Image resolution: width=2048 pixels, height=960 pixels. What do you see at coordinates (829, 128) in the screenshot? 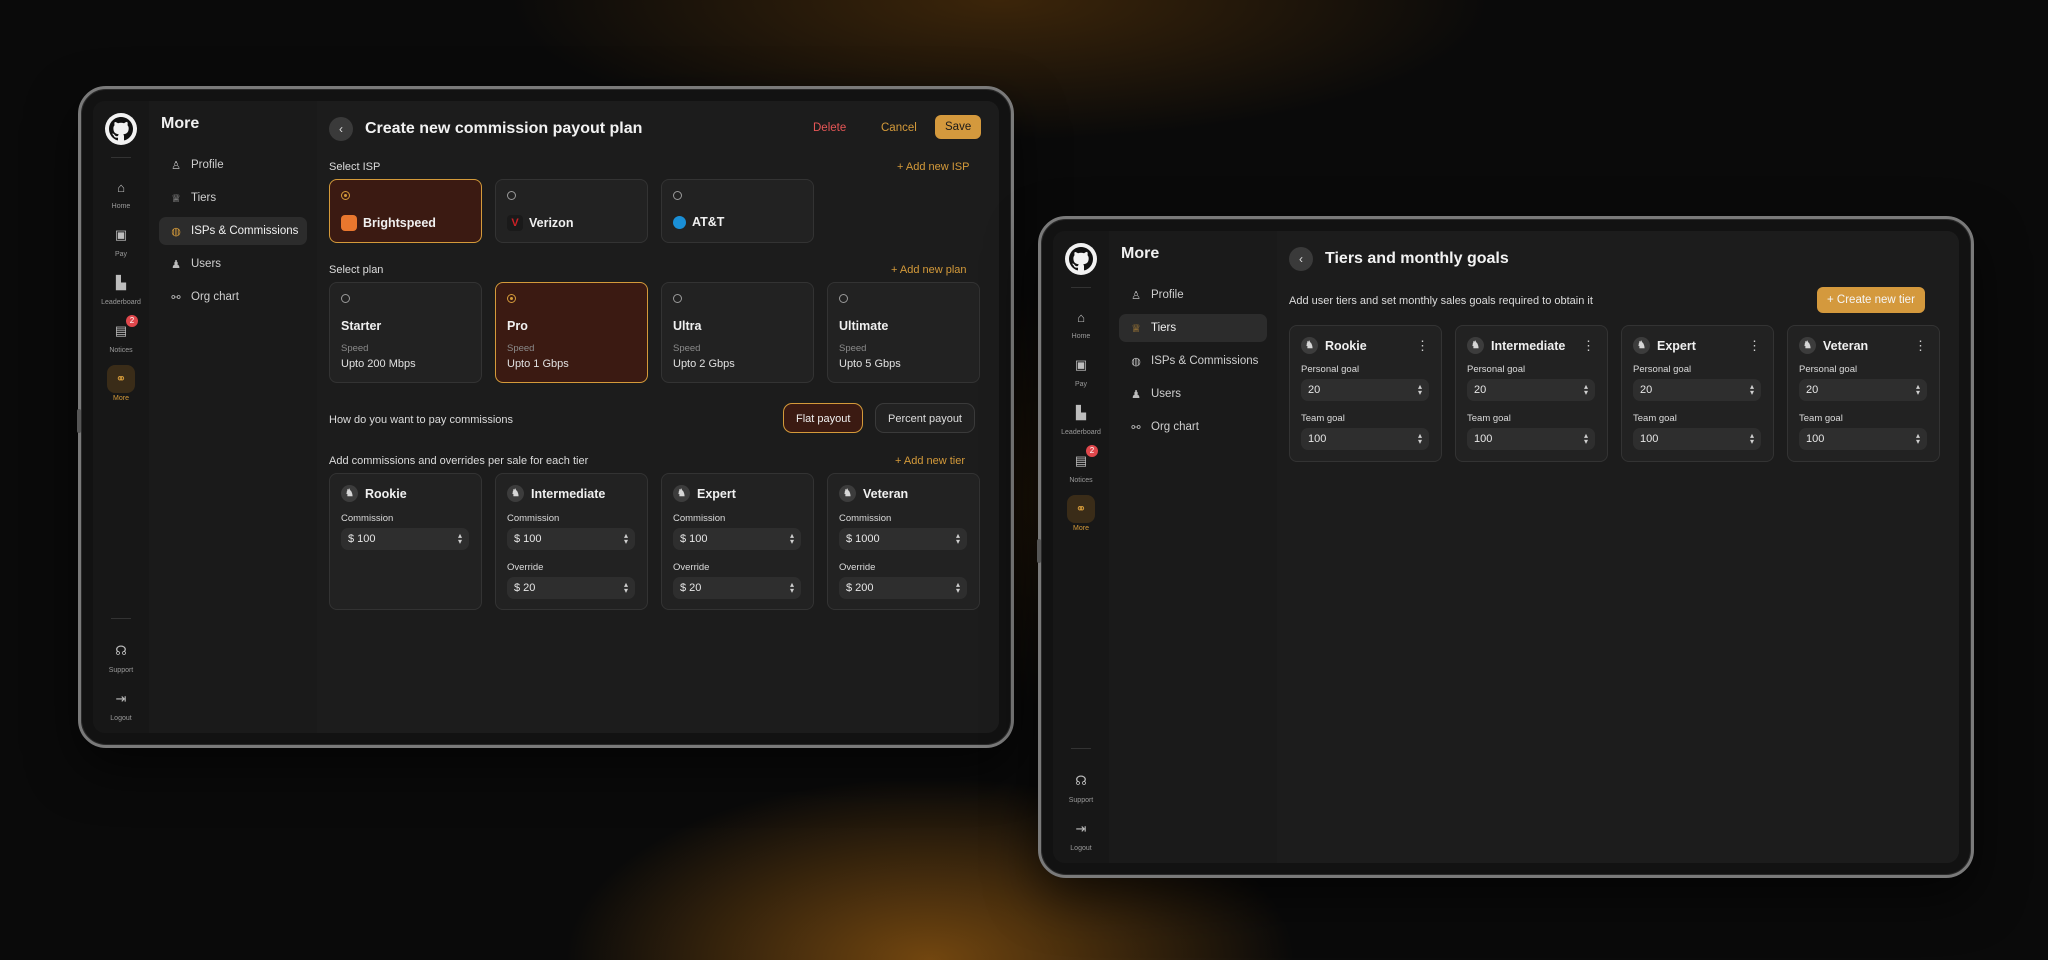
I see `delete-button: Delete` at bounding box center [829, 128].